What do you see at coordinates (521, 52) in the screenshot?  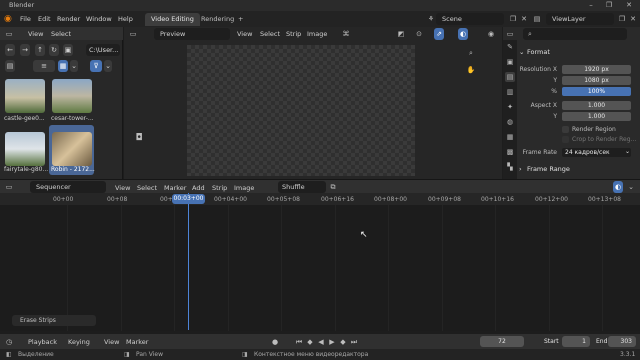 I see `format-chevron-icon: ⌄` at bounding box center [521, 52].